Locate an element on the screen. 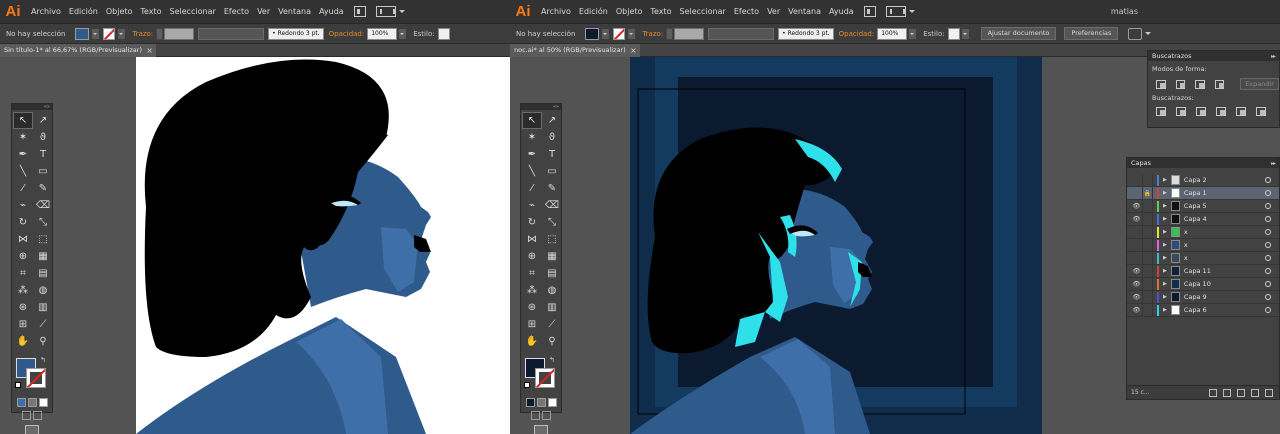  opacity-field: 100% is located at coordinates (892, 33).